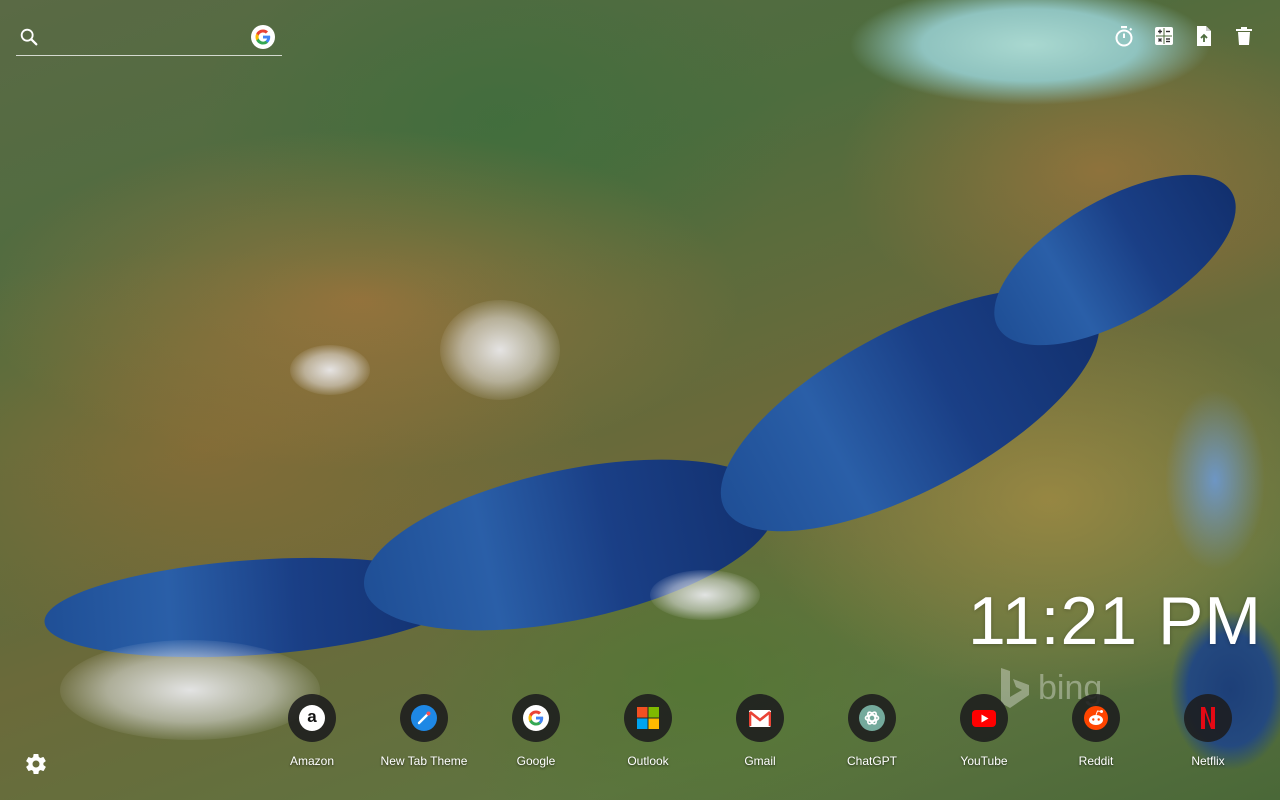 This screenshot has height=800, width=1280. Describe the element at coordinates (1204, 36) in the screenshot. I see `file-export-icon` at that location.